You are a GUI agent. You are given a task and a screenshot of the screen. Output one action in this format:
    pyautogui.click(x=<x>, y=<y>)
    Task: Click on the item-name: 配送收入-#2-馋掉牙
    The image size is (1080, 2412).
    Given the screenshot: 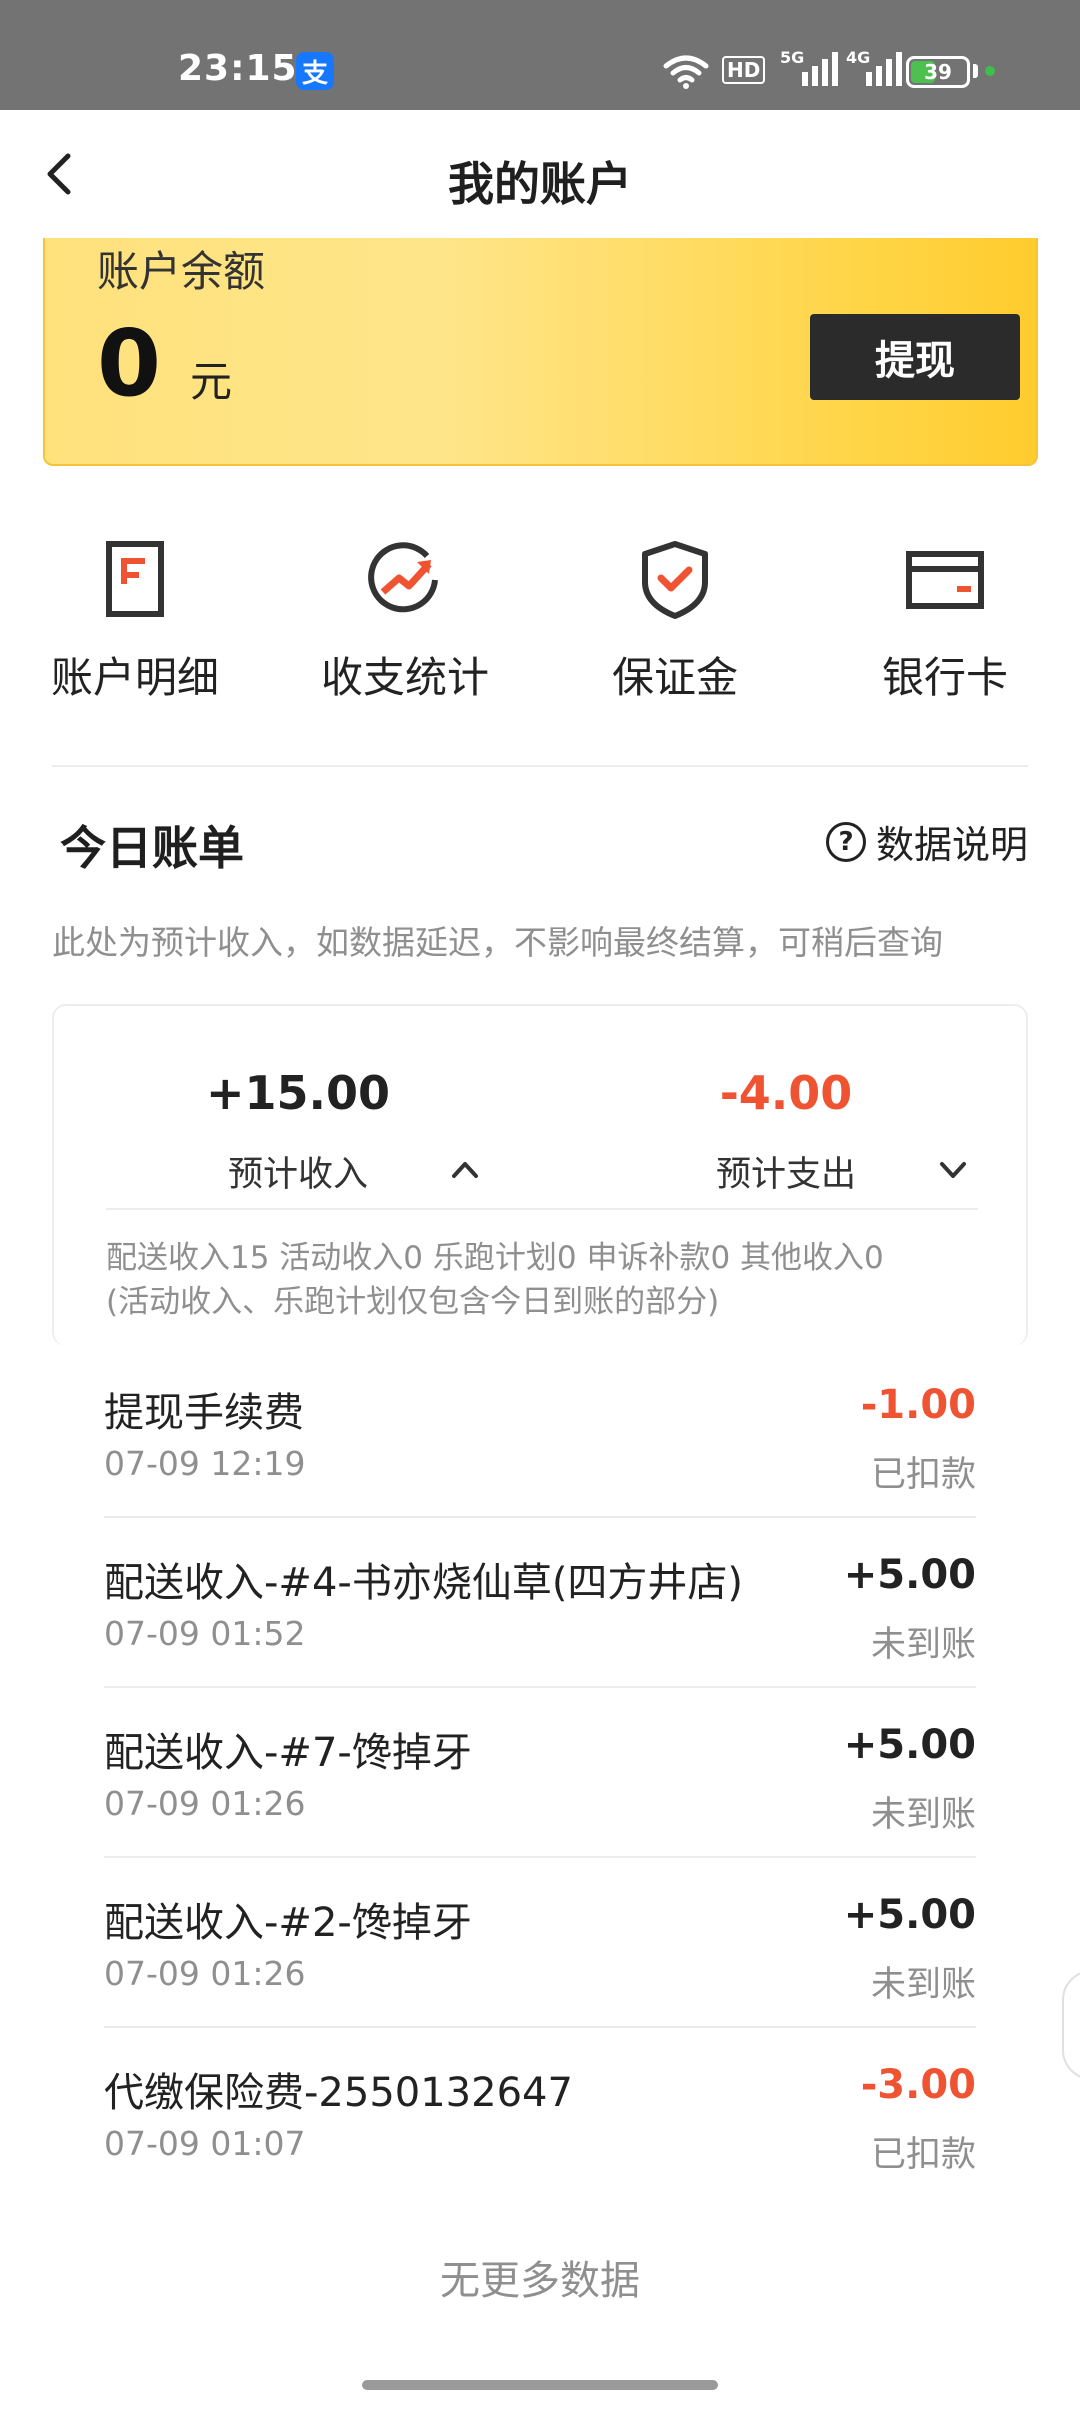 What is the action you would take?
    pyautogui.click(x=288, y=1923)
    